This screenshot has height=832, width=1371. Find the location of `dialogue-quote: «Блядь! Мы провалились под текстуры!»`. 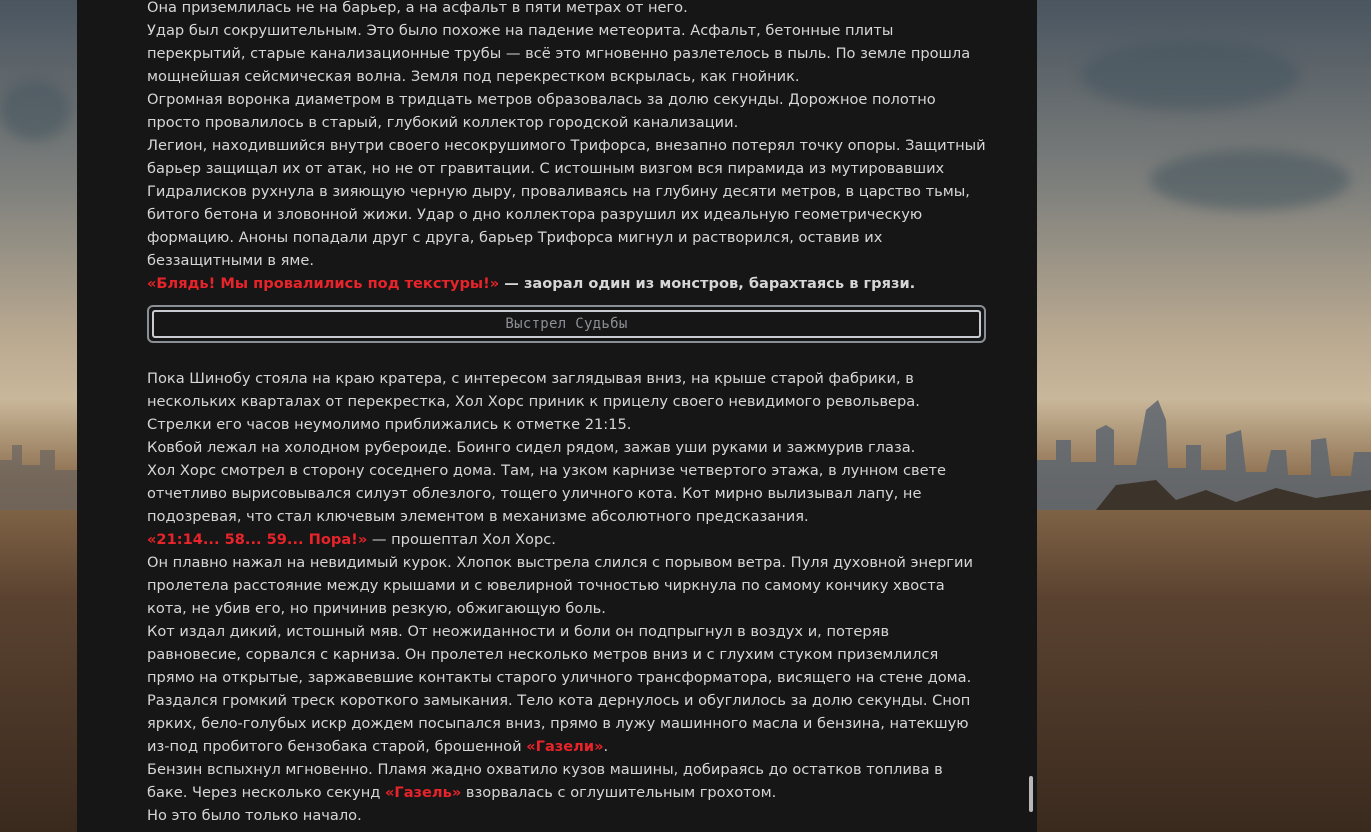

dialogue-quote: «Блядь! Мы провалились под текстуры!» is located at coordinates (323, 283).